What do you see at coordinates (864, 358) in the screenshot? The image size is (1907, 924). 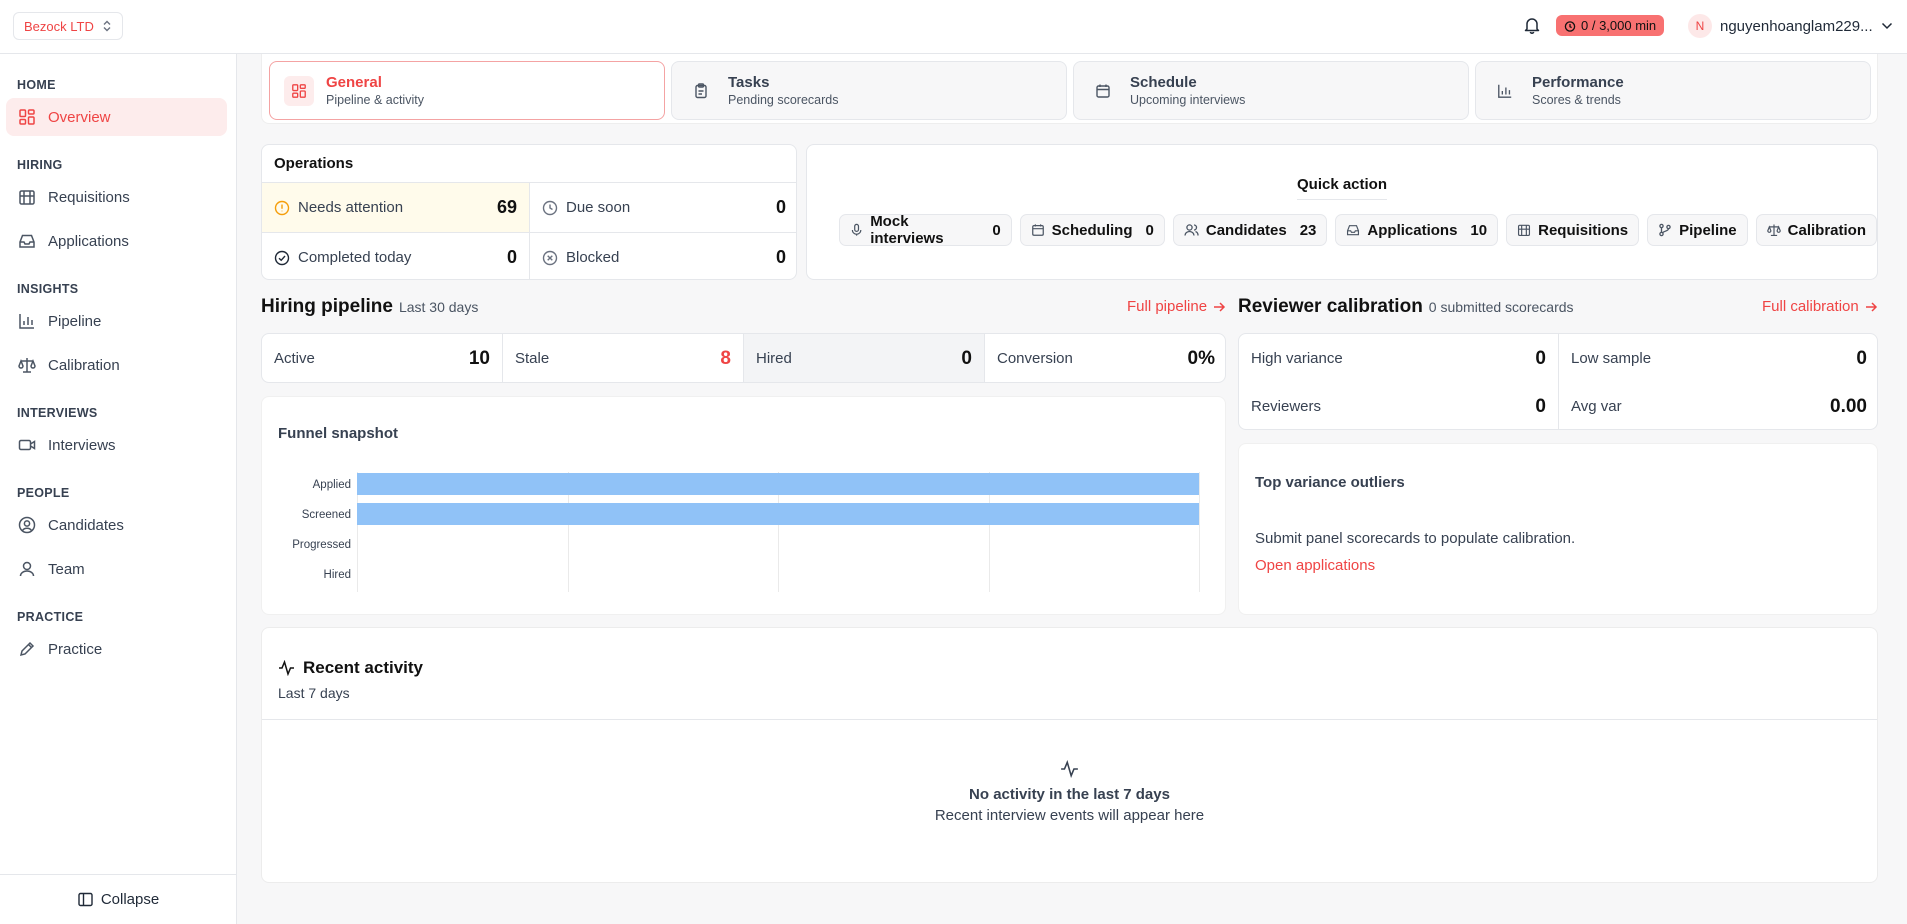 I see `hired-stat: Hired 0` at bounding box center [864, 358].